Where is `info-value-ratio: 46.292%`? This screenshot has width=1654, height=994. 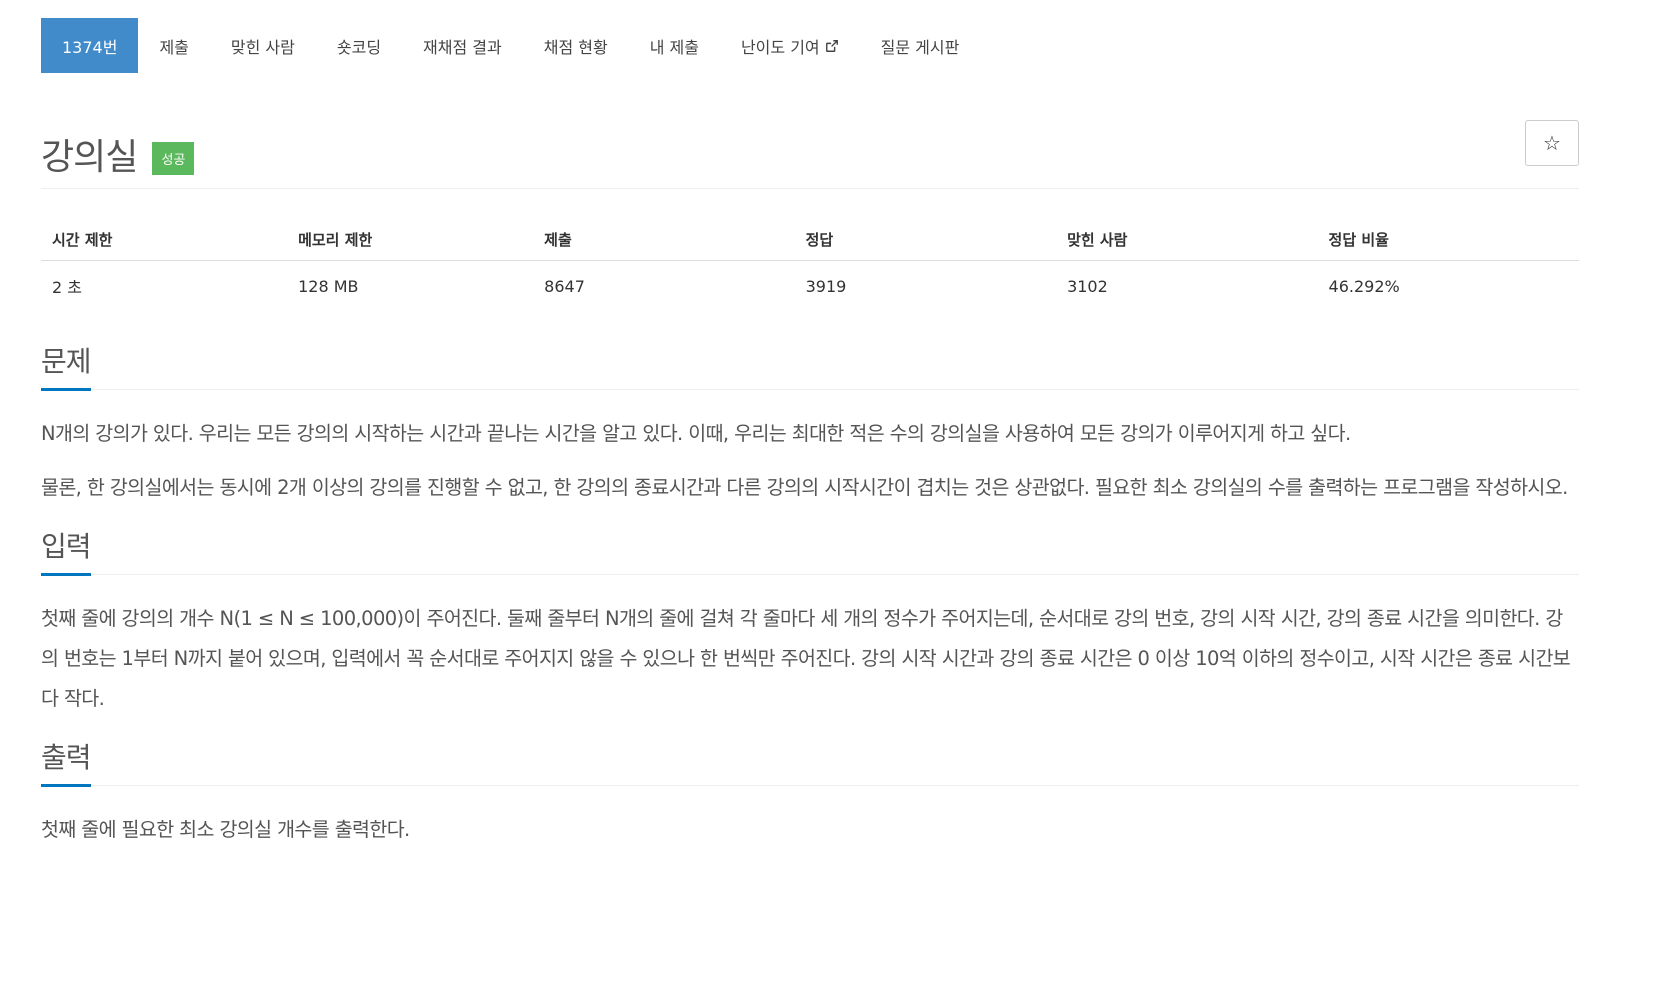 info-value-ratio: 46.292% is located at coordinates (1364, 286).